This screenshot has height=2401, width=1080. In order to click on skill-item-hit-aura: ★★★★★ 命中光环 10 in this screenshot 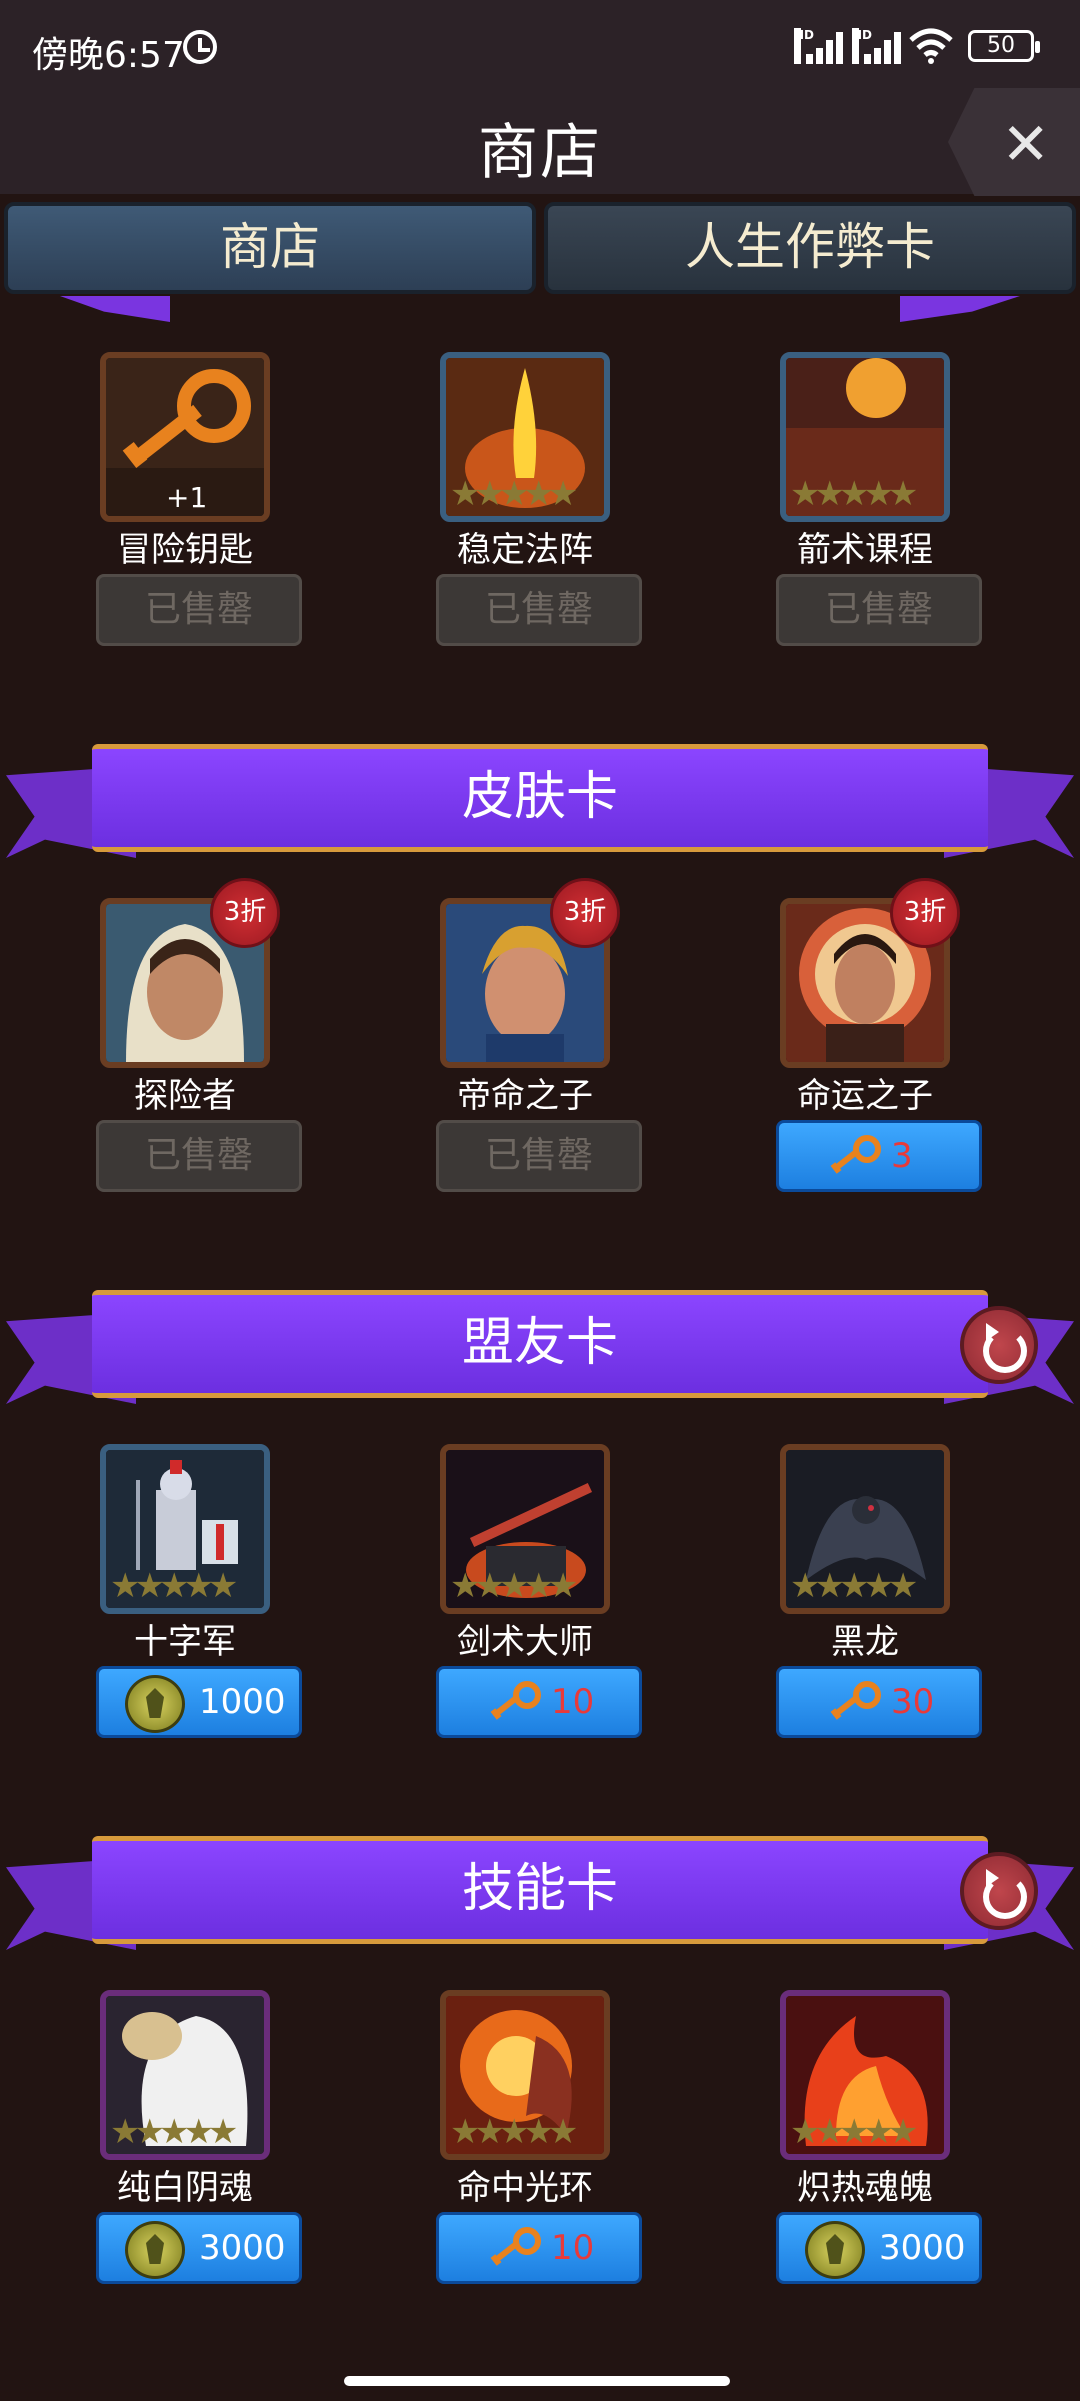, I will do `click(521, 2140)`.